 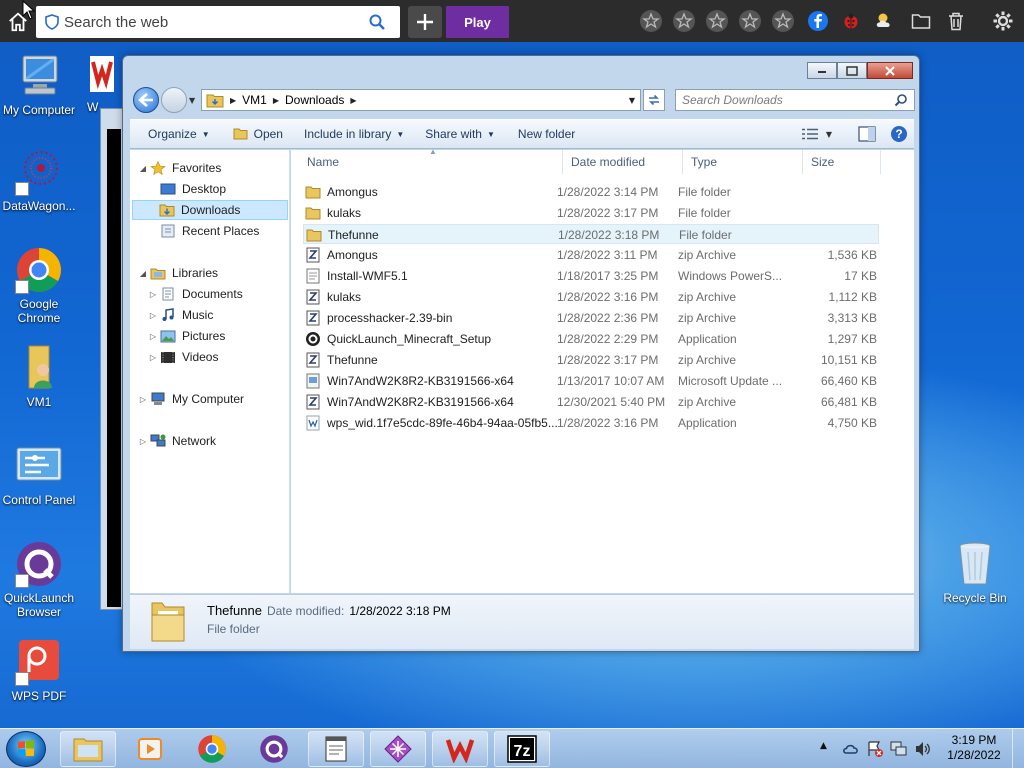 I want to click on taskbar-7zip: 7z, so click(x=522, y=749).